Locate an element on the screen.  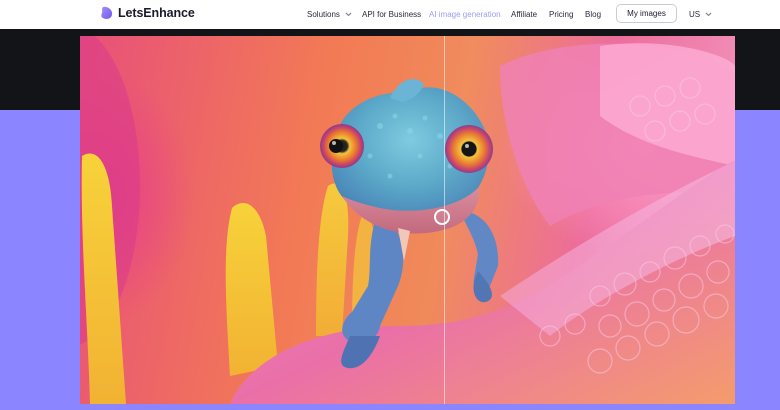
language-selector: US is located at coordinates (700, 14).